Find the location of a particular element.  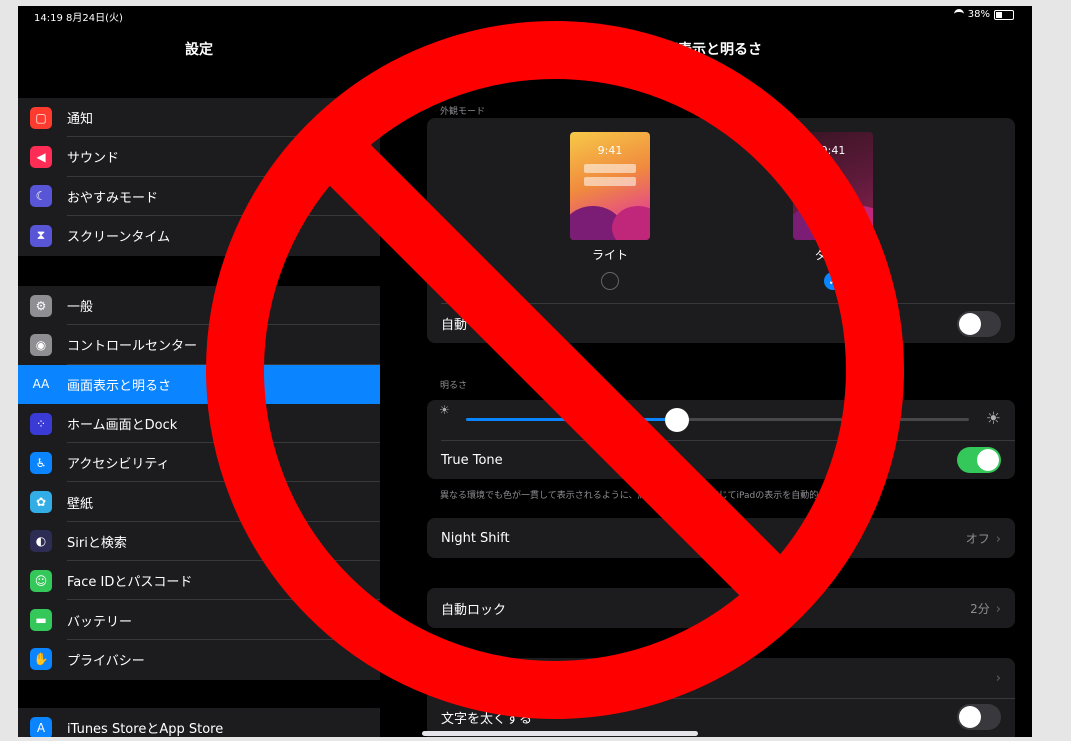

brightness-section-label: 明るさ is located at coordinates (454, 386).